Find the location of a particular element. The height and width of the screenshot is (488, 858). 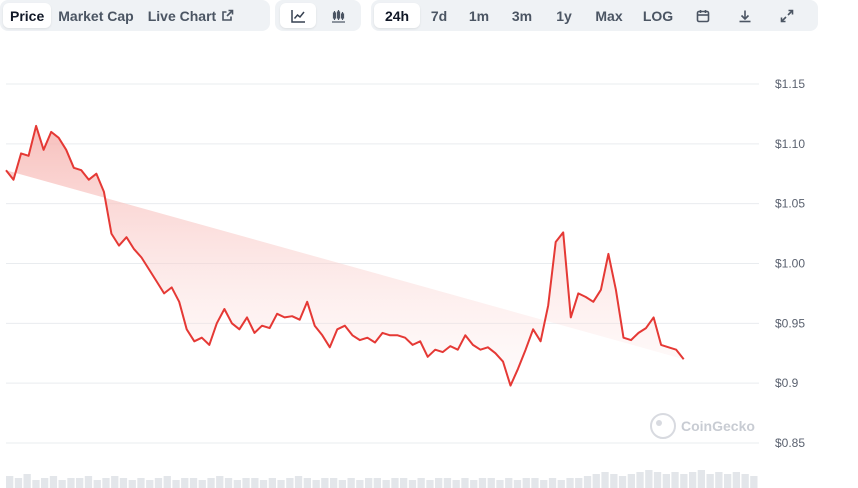

tab-market-cap: Market Cap is located at coordinates (95, 15).